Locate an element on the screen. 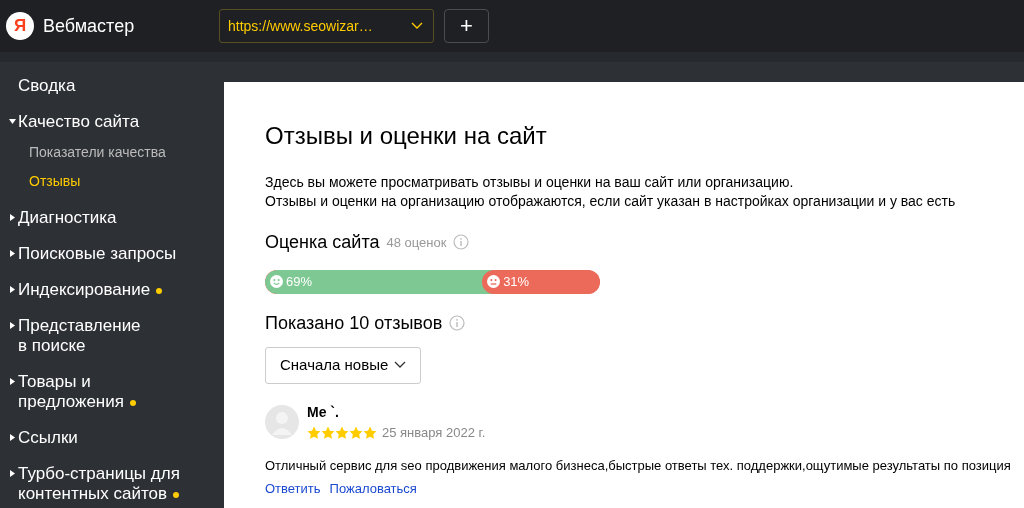 The height and width of the screenshot is (508, 1024). share-label: 31% is located at coordinates (516, 282).